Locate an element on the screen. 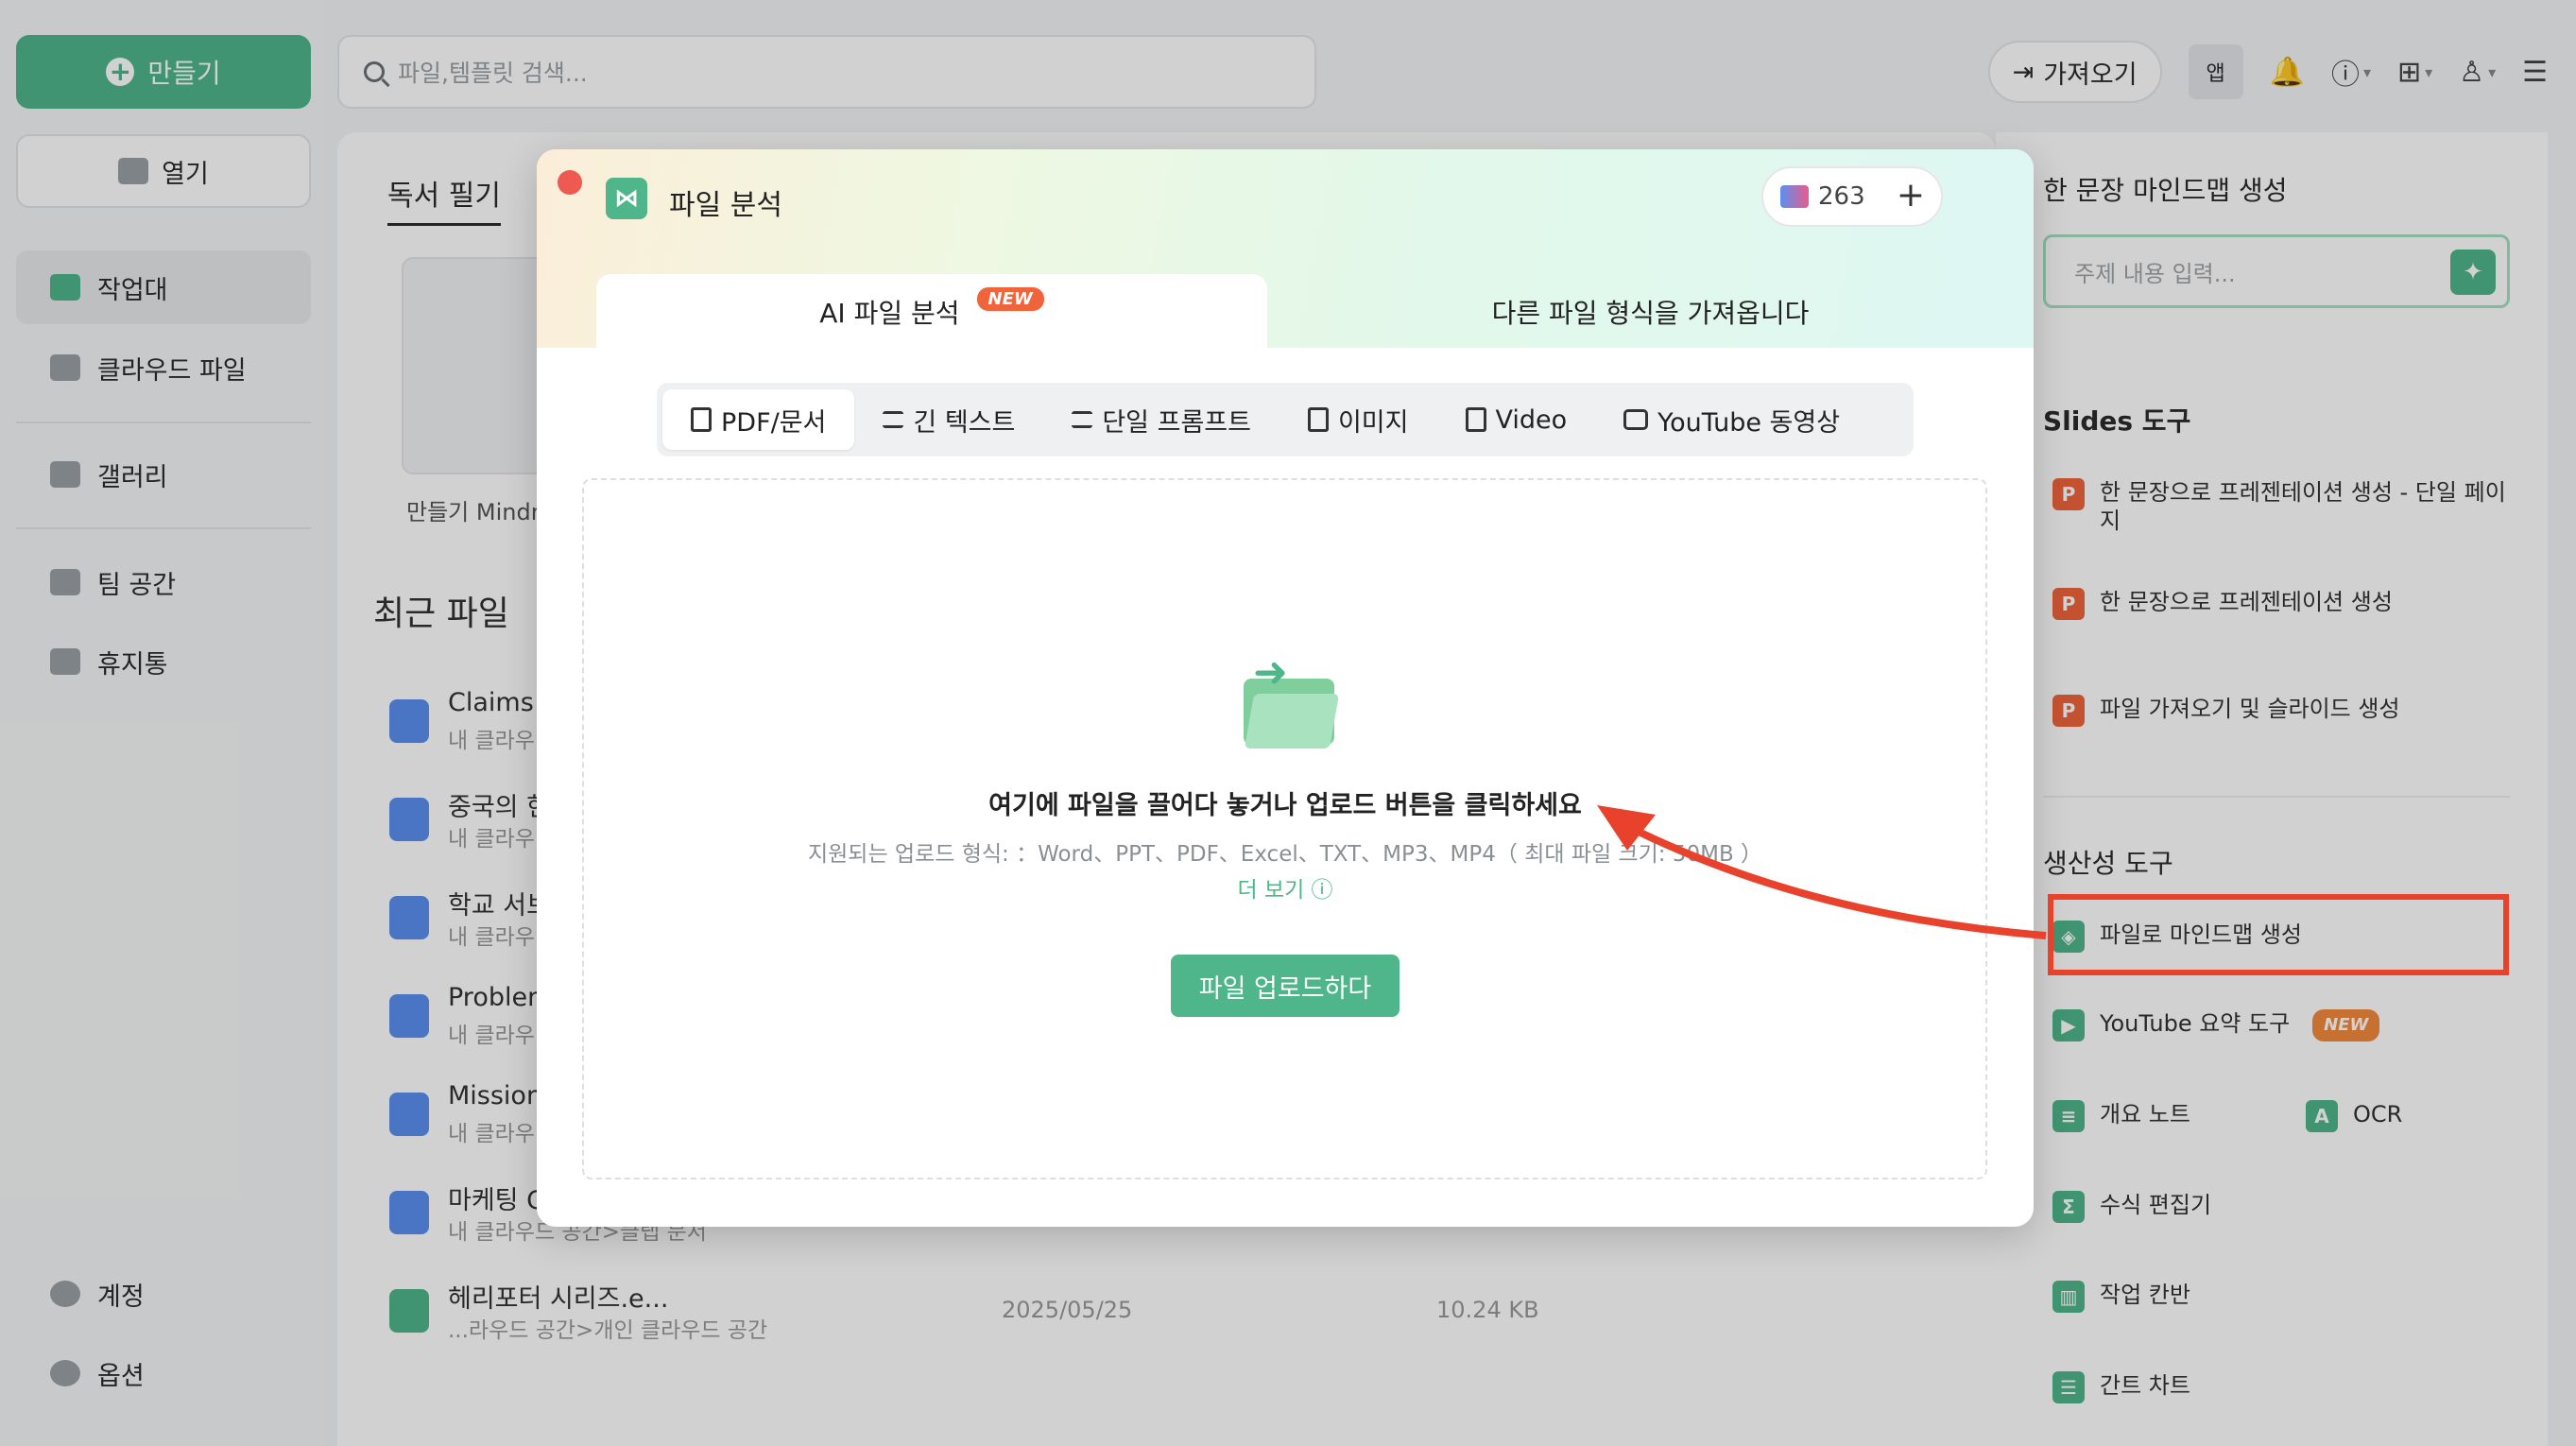 The width and height of the screenshot is (2576, 1446). annotation-highlight-box is located at coordinates (2278, 934).